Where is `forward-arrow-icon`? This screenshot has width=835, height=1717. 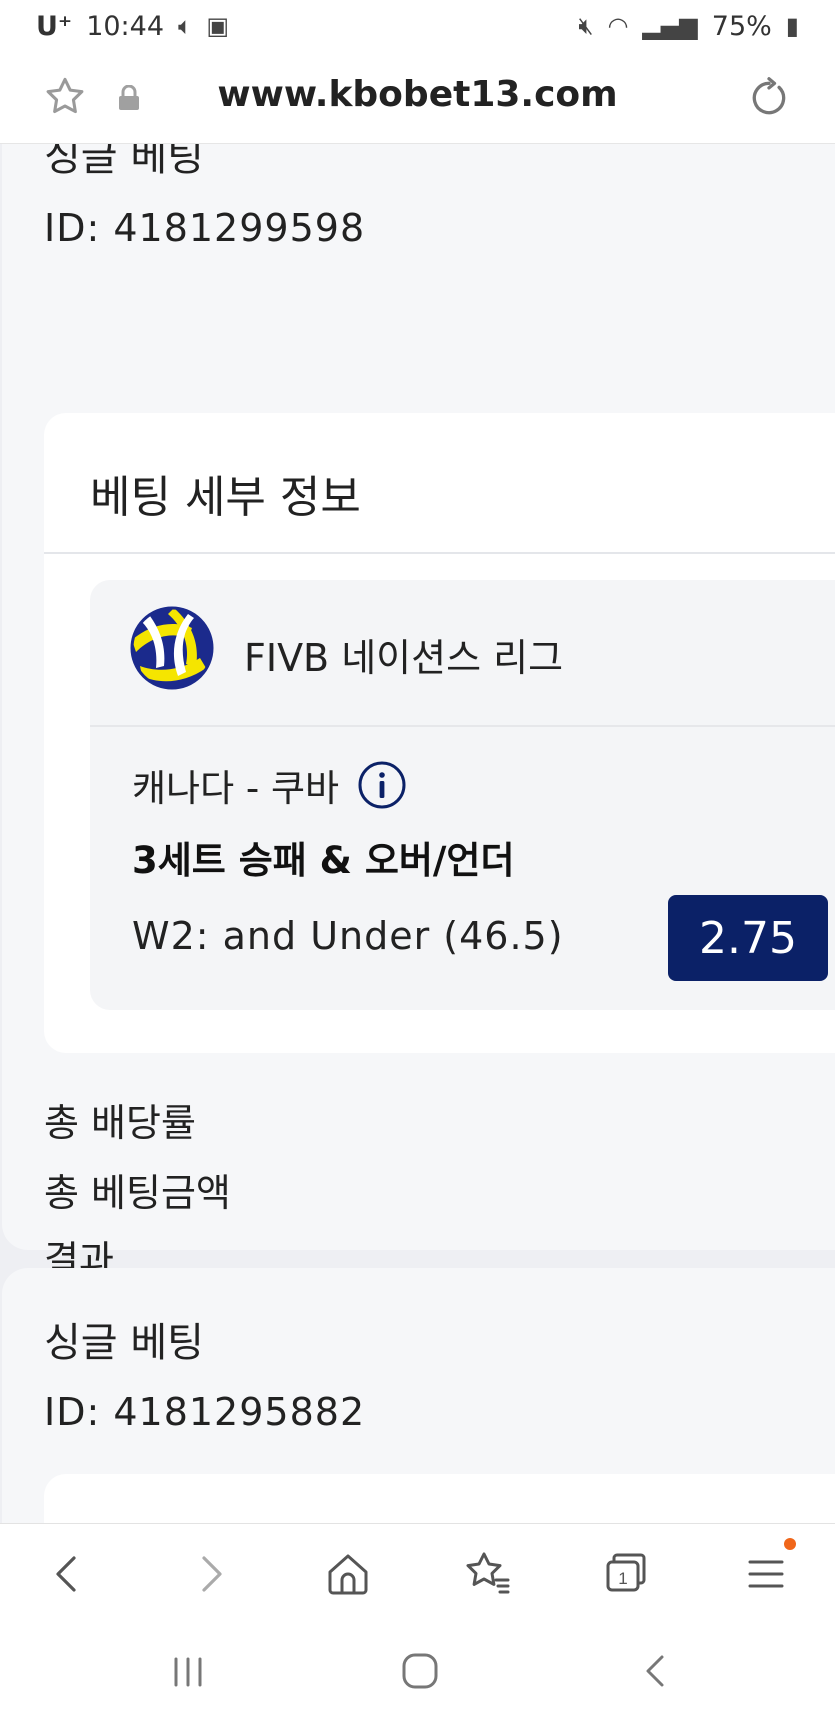
forward-arrow-icon is located at coordinates (210, 1574).